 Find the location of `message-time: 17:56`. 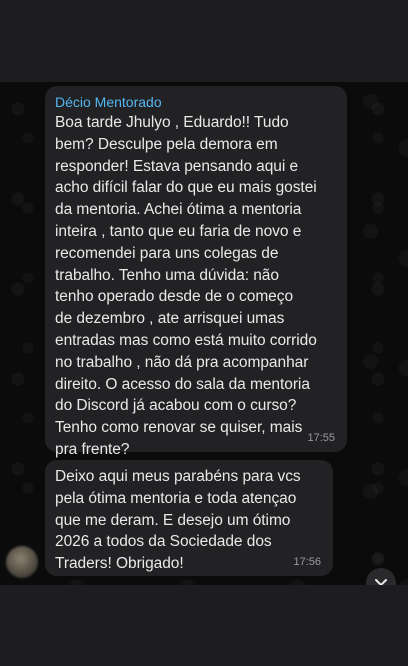

message-time: 17:56 is located at coordinates (307, 562).